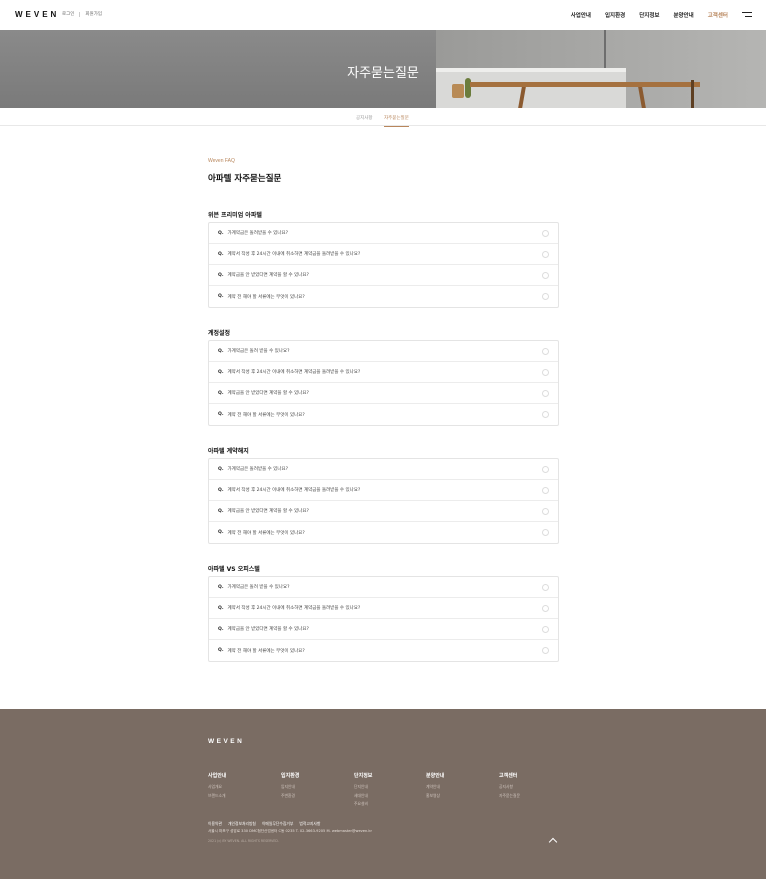 The image size is (766, 879). What do you see at coordinates (234, 569) in the screenshot?
I see `faq-section-title: 아파텔 VS 오피스텔` at bounding box center [234, 569].